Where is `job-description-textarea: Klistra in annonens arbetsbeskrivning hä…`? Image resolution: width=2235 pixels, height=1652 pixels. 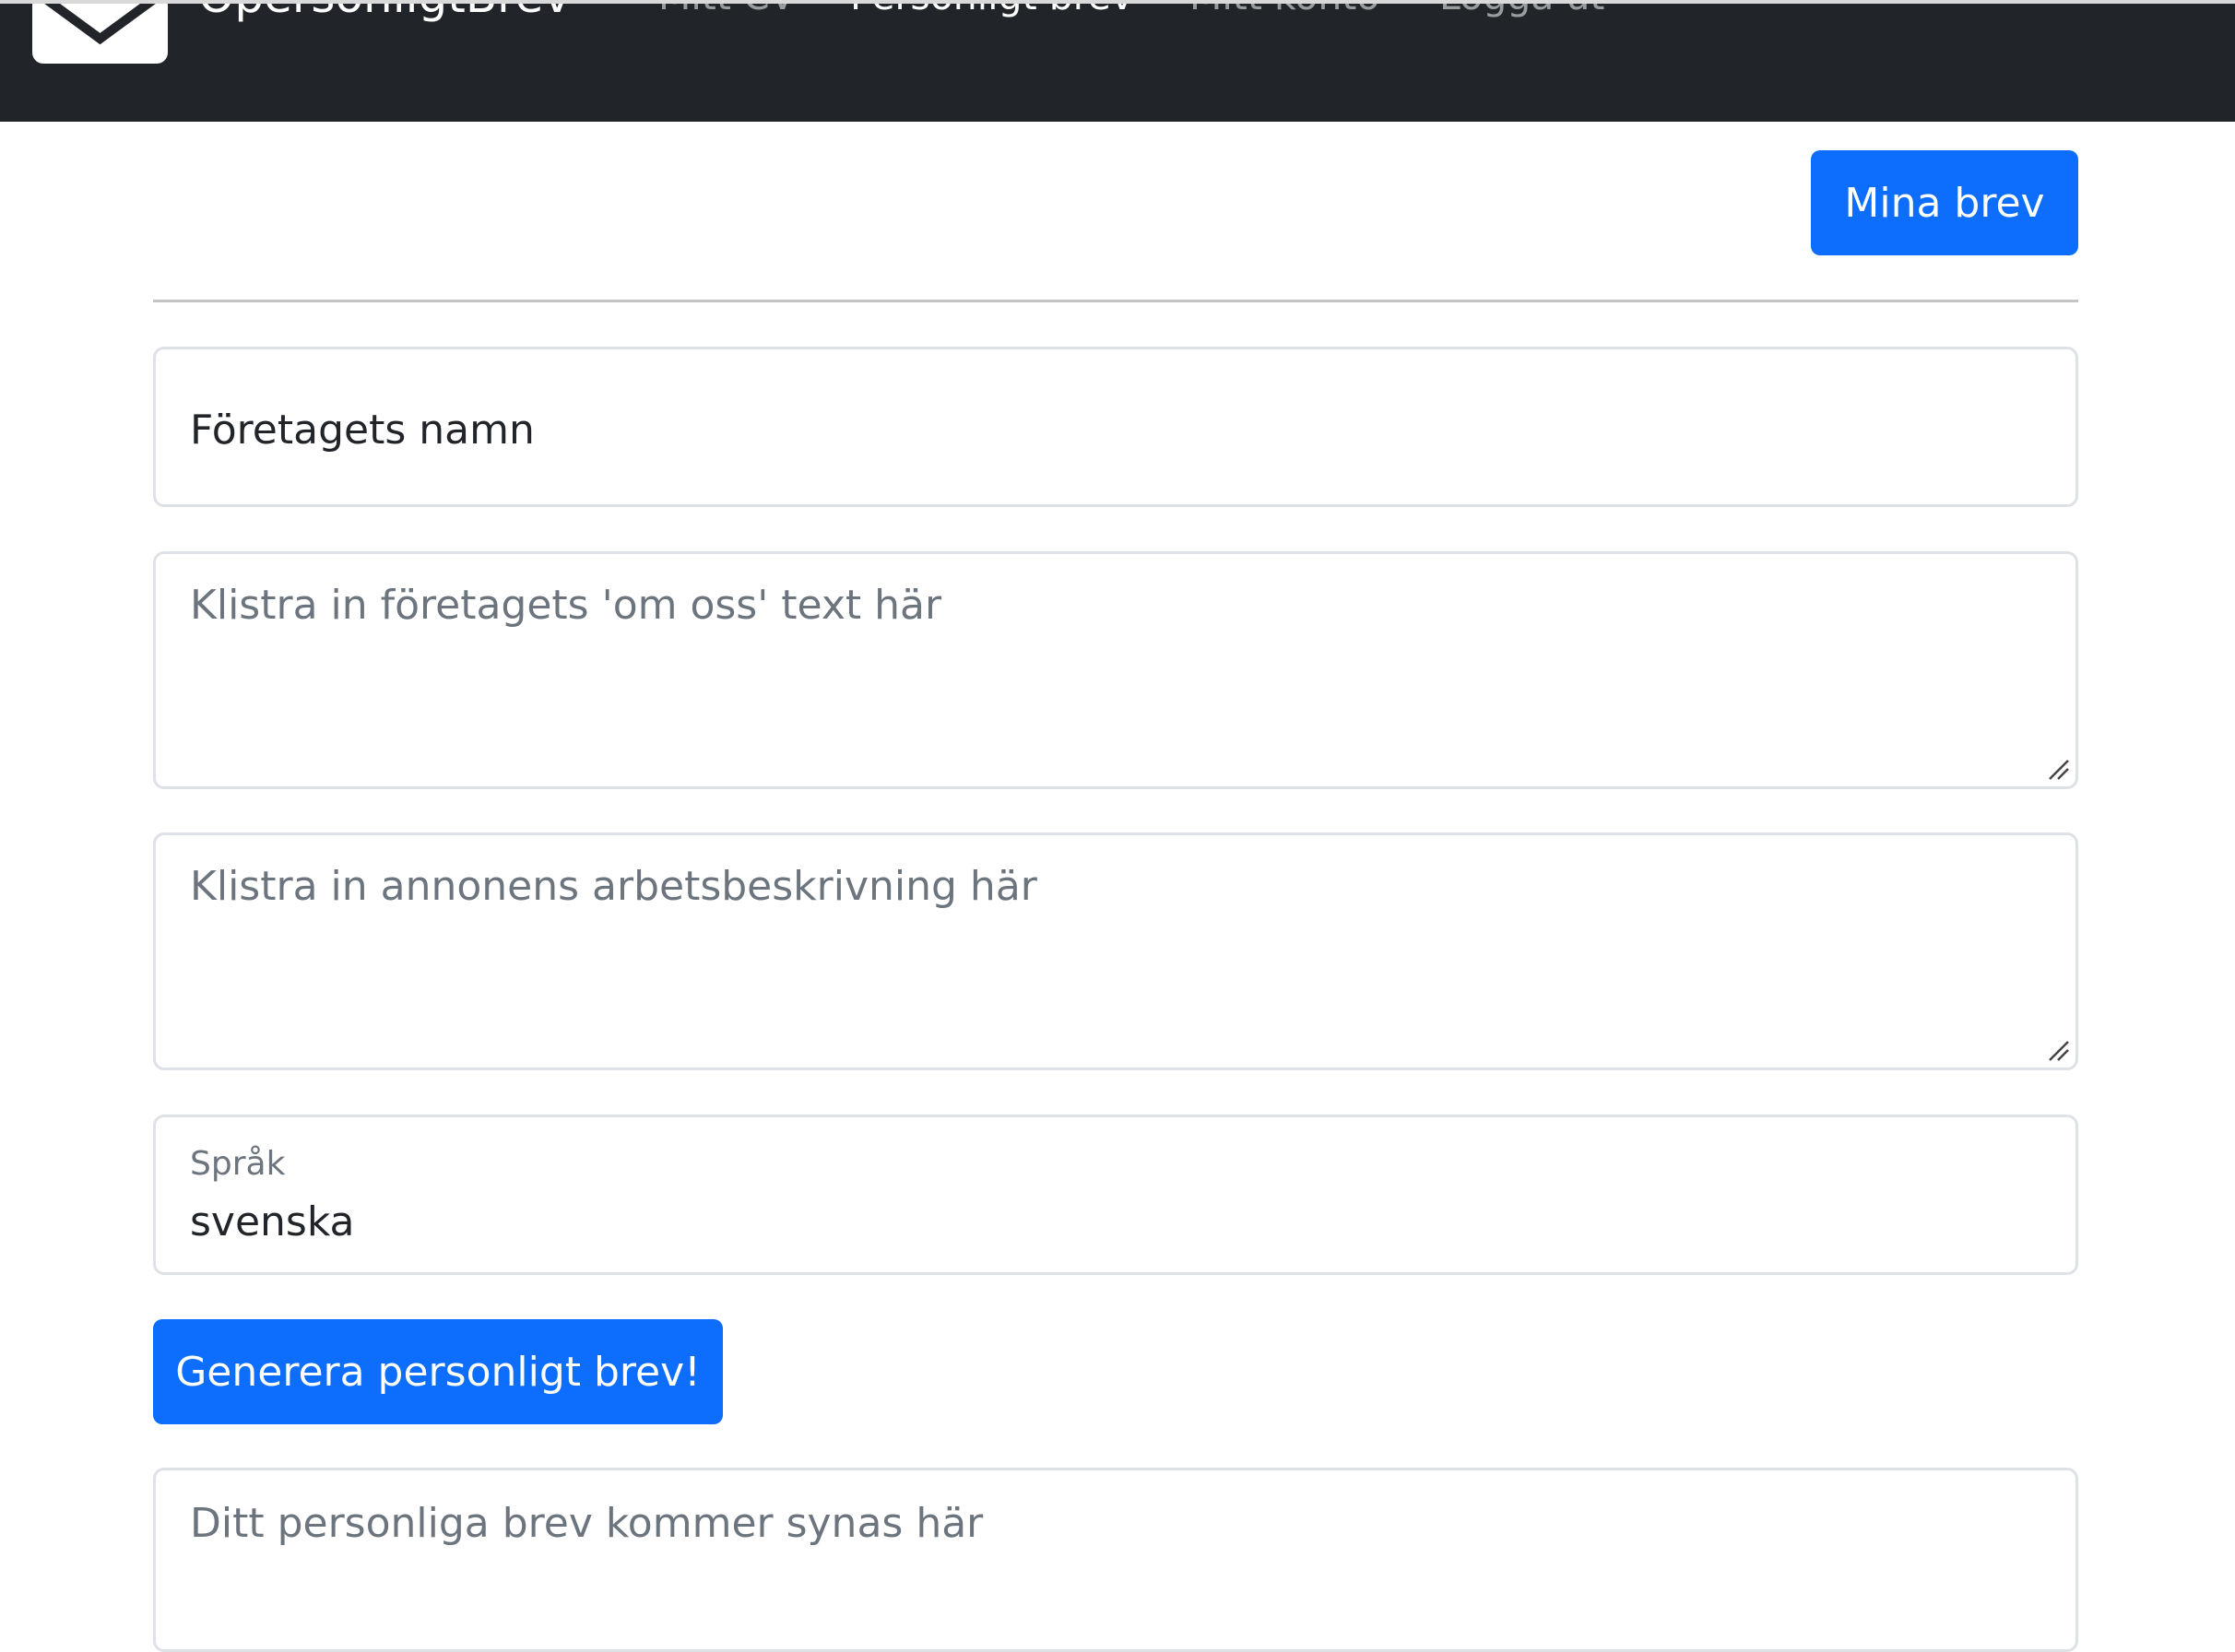 job-description-textarea: Klistra in annonens arbetsbeskrivning hä… is located at coordinates (1116, 951).